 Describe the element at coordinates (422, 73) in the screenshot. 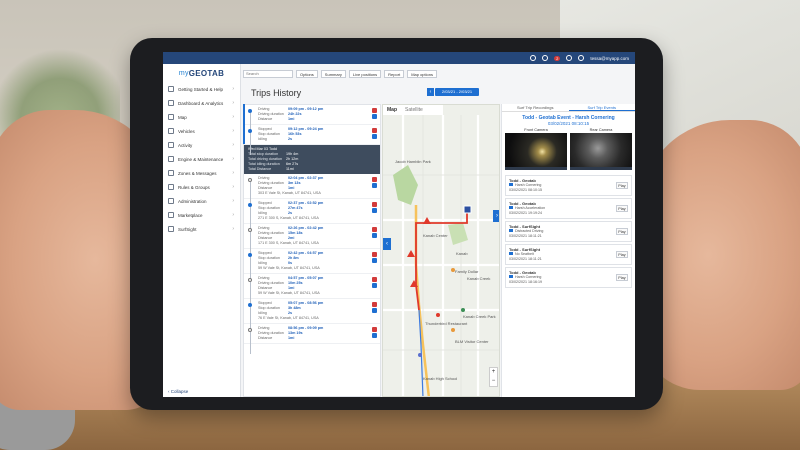

I see `map-options-button: Map options` at that location.